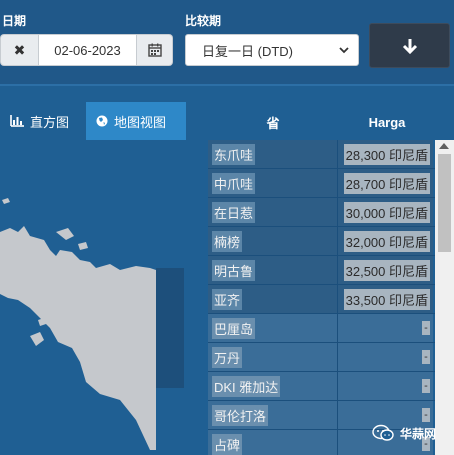 The image size is (454, 455). I want to click on table-row: 万丹 -, so click(331, 357).